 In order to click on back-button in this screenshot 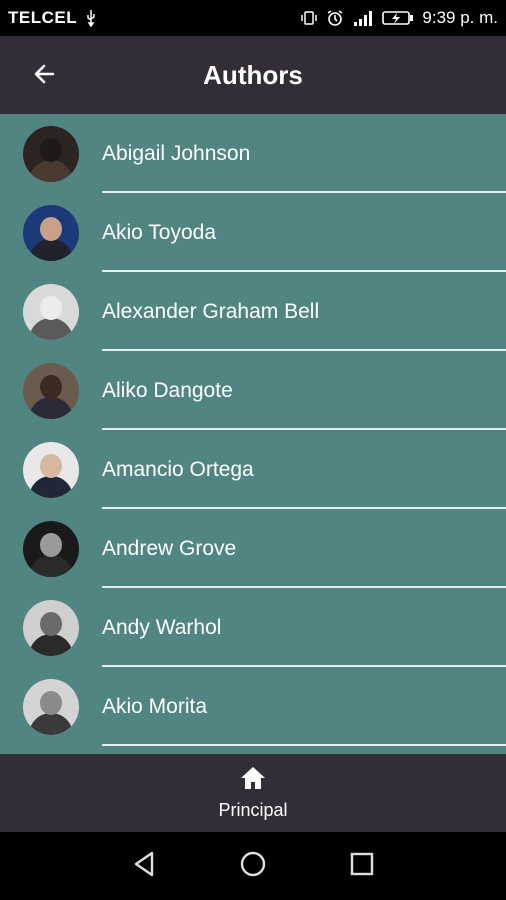, I will do `click(44, 76)`.